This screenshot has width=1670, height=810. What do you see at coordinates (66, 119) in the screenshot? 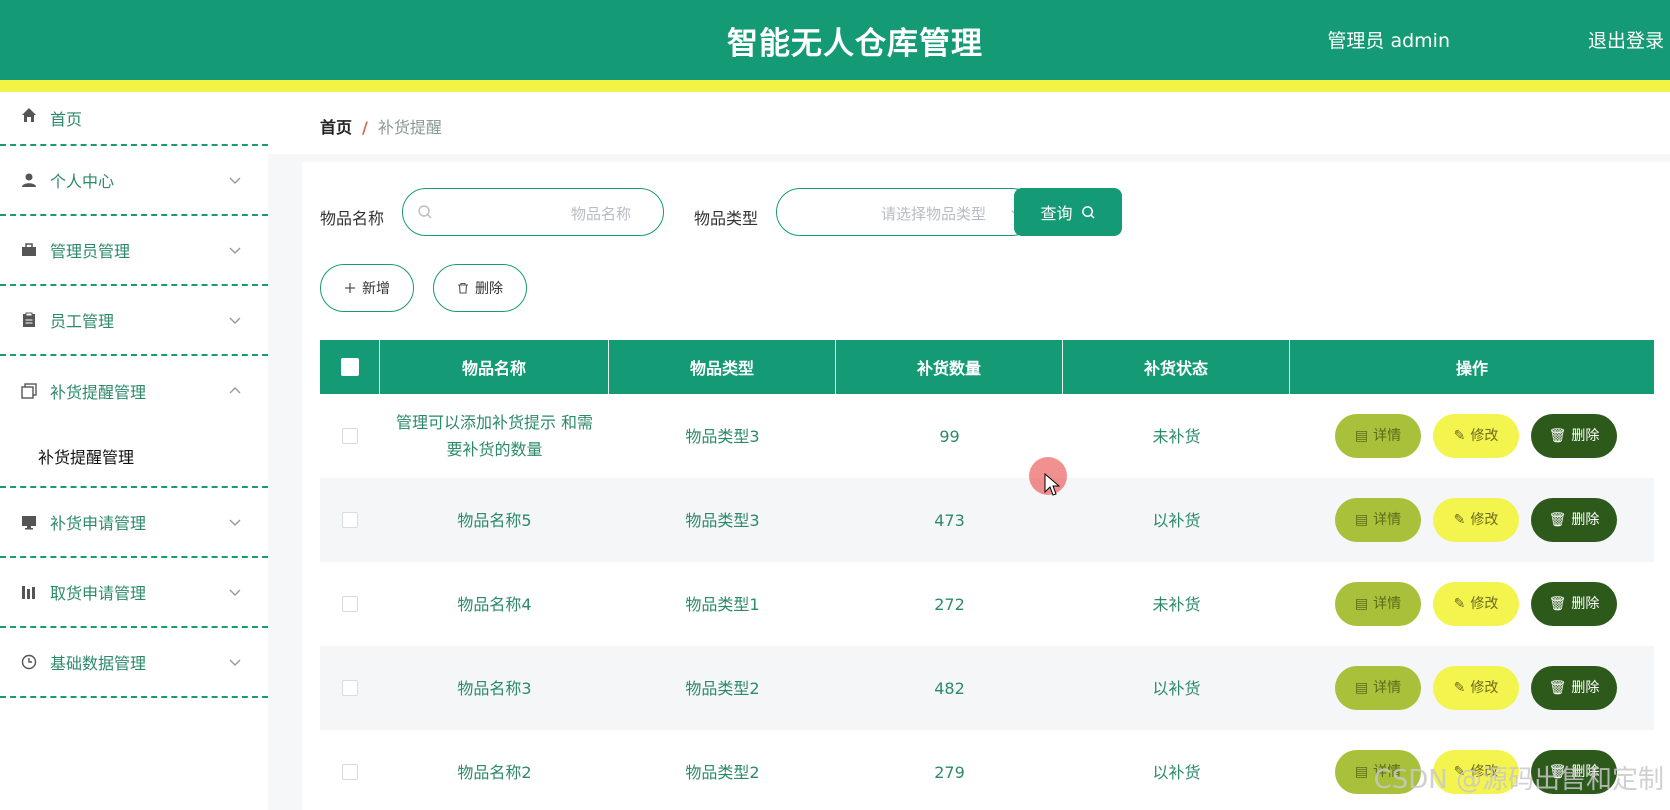
I see `sidebar-item-label: 首页` at bounding box center [66, 119].